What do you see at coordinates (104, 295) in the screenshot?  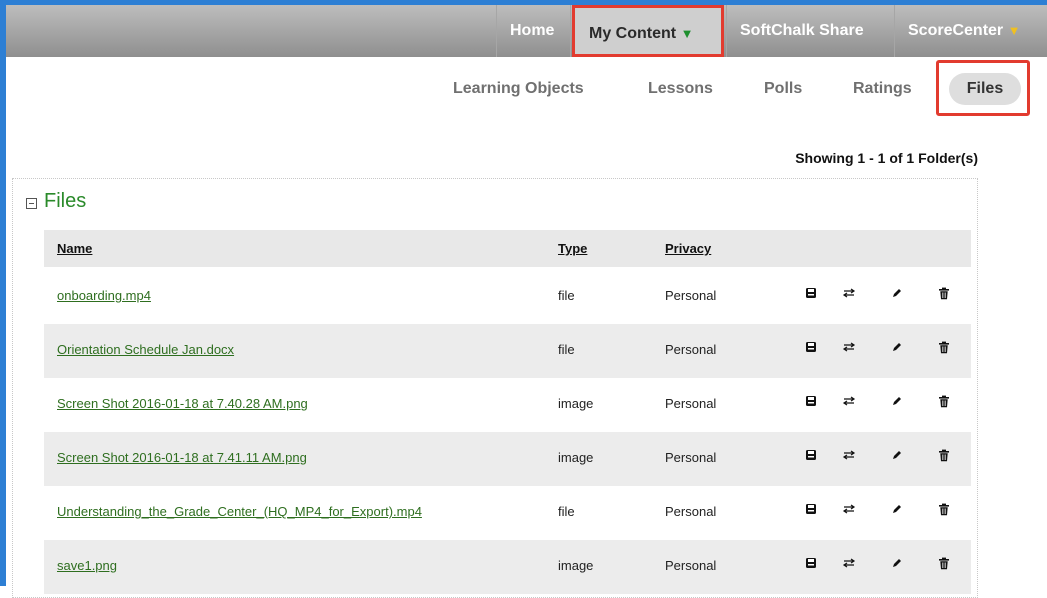 I see `file-name-link: onboarding.mp4` at bounding box center [104, 295].